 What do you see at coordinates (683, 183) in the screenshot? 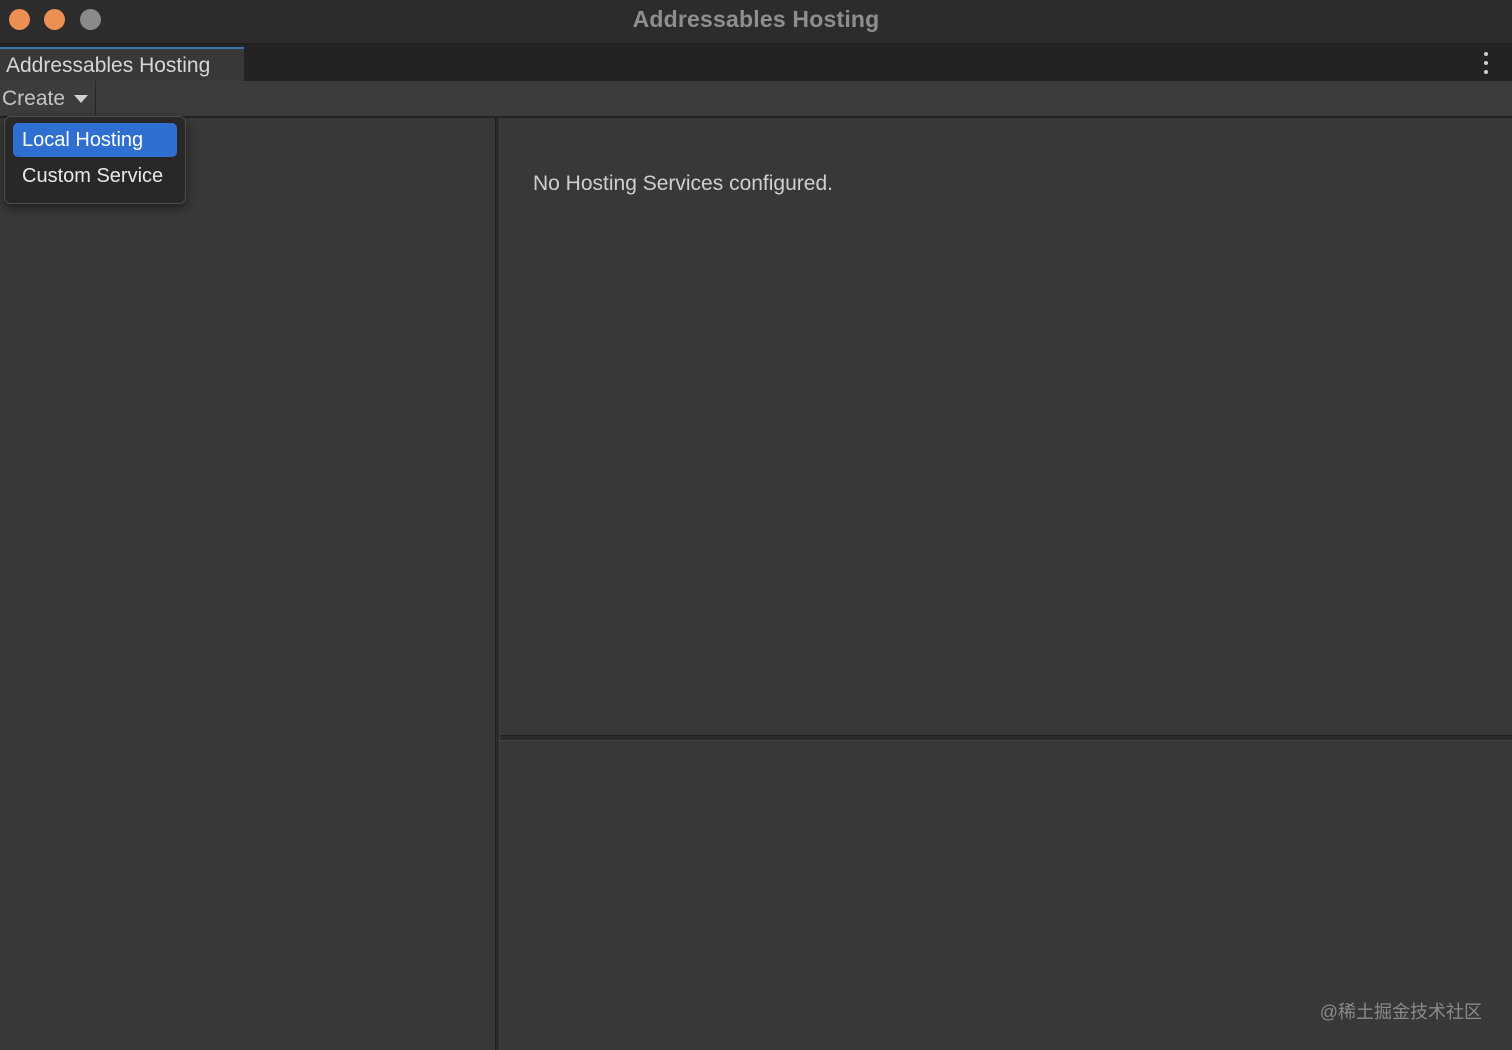
I see `empty-state-message: No Hosting Services configured.` at bounding box center [683, 183].